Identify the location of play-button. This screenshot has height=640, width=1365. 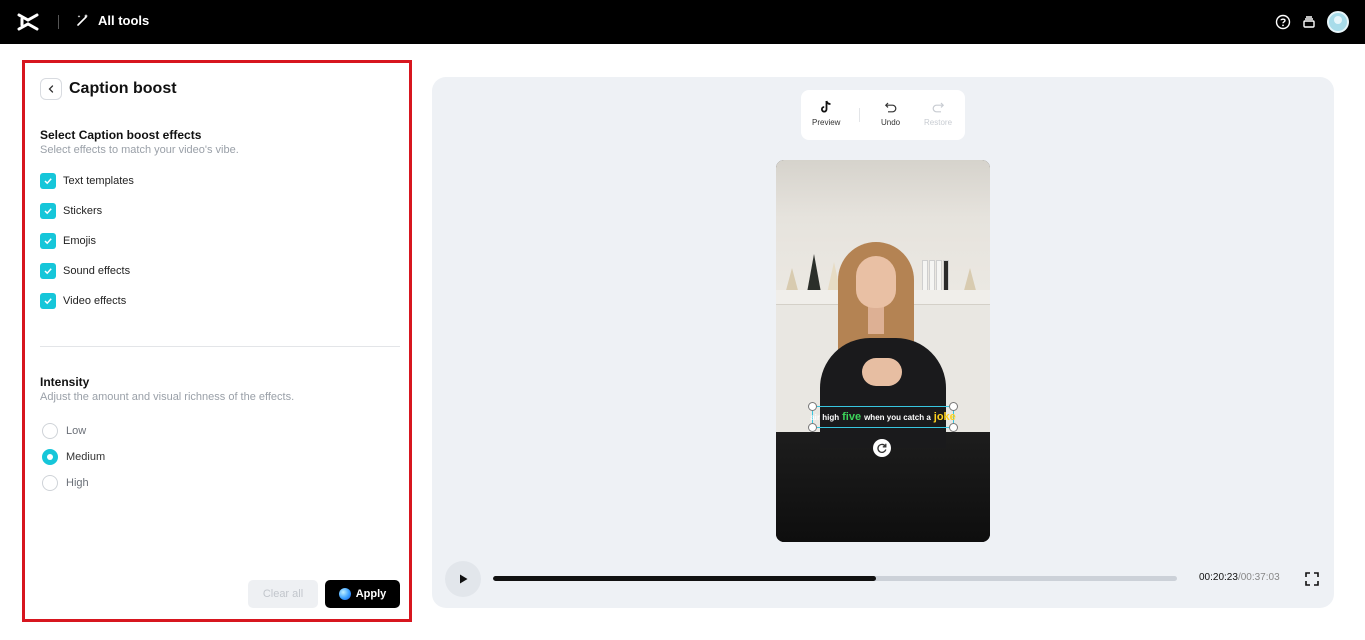
(463, 579).